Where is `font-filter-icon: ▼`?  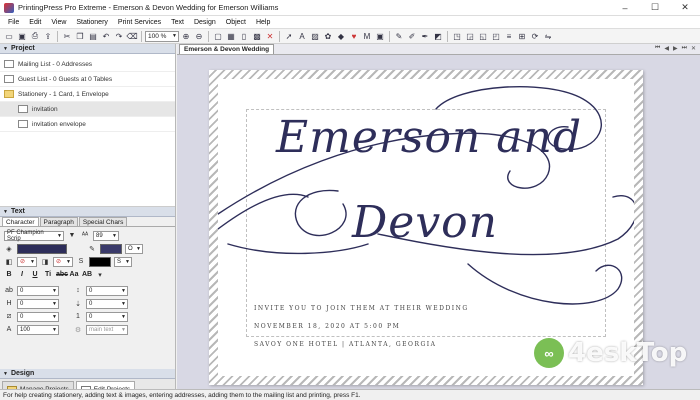 font-filter-icon: ▼ is located at coordinates (72, 236).